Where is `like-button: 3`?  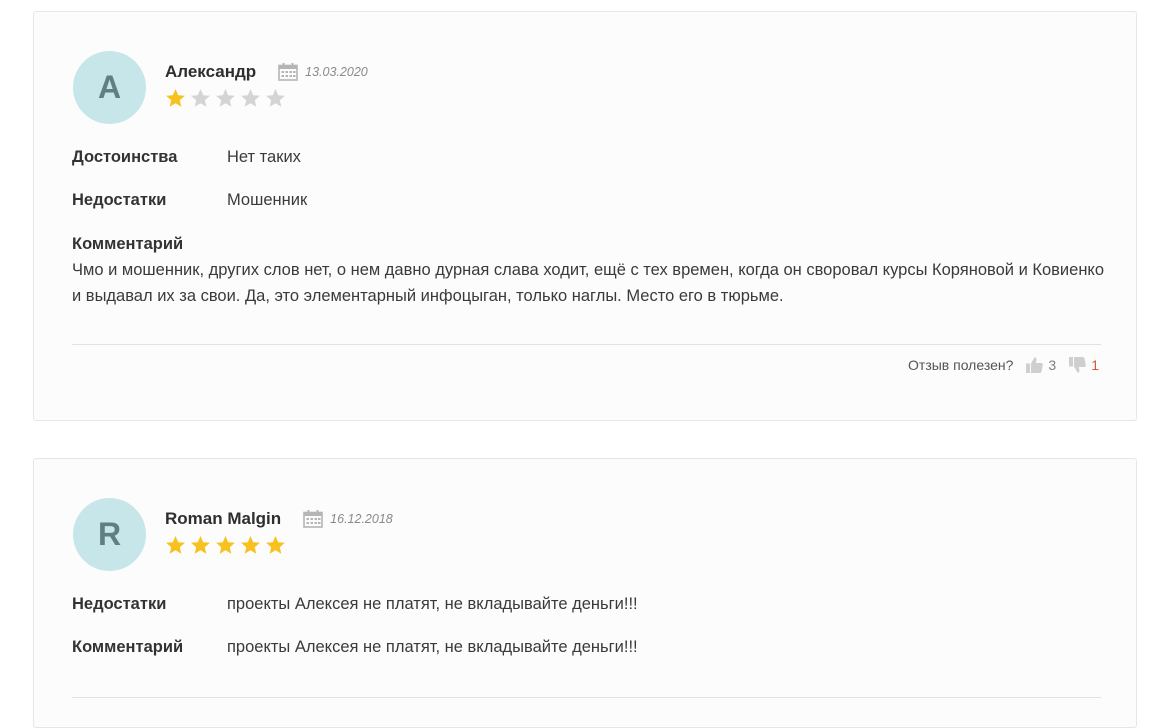
like-button: 3 is located at coordinates (1040, 365).